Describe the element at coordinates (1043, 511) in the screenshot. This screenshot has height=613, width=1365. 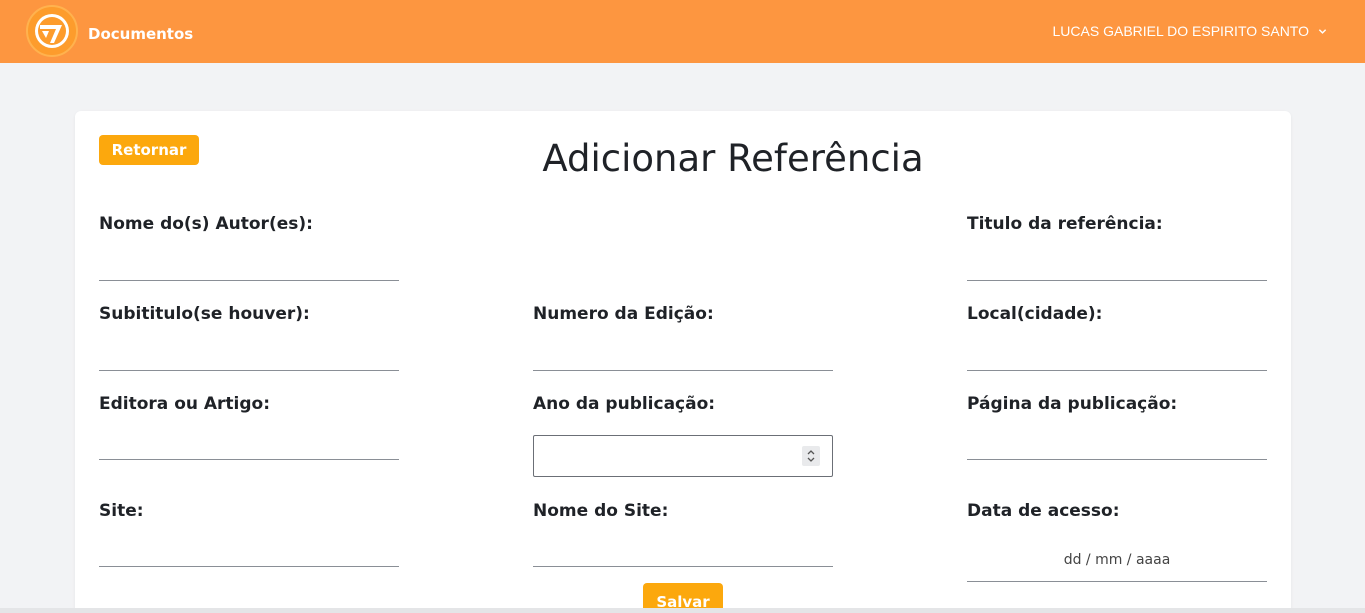
I see `access-date-label: Data de acesso:` at that location.